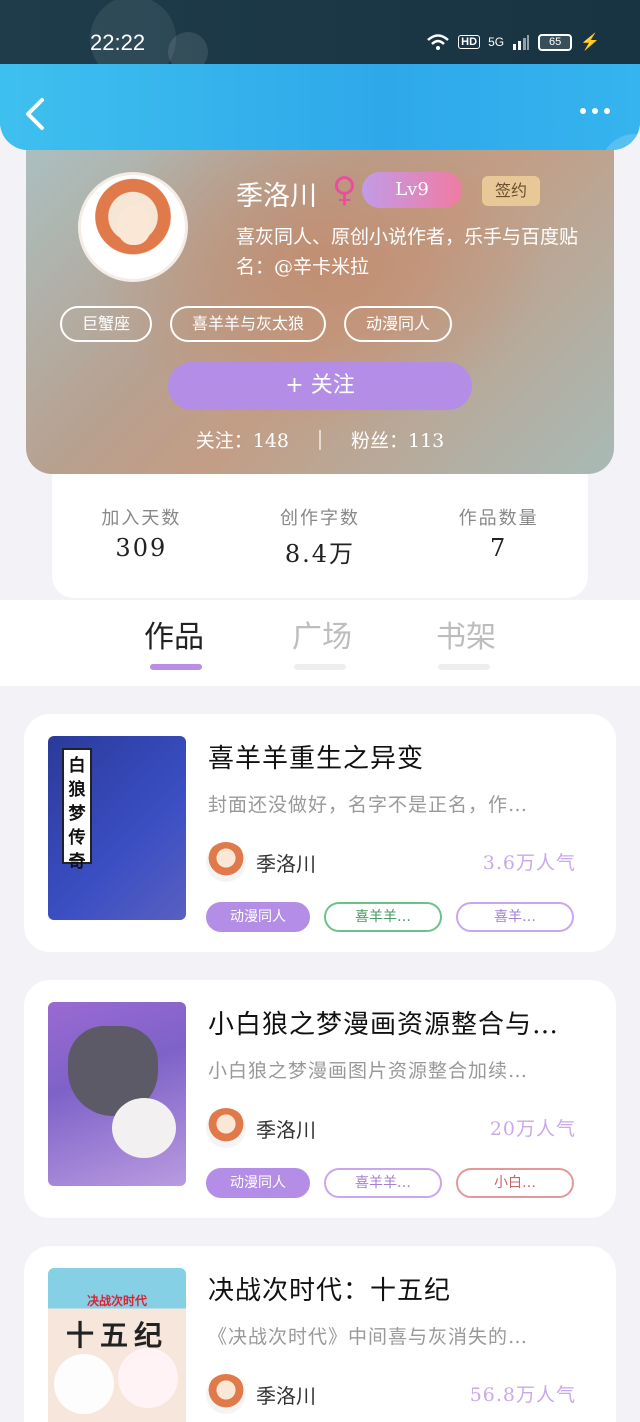  Describe the element at coordinates (116, 1301) in the screenshot. I see `cover-title: 决战次时代` at that location.